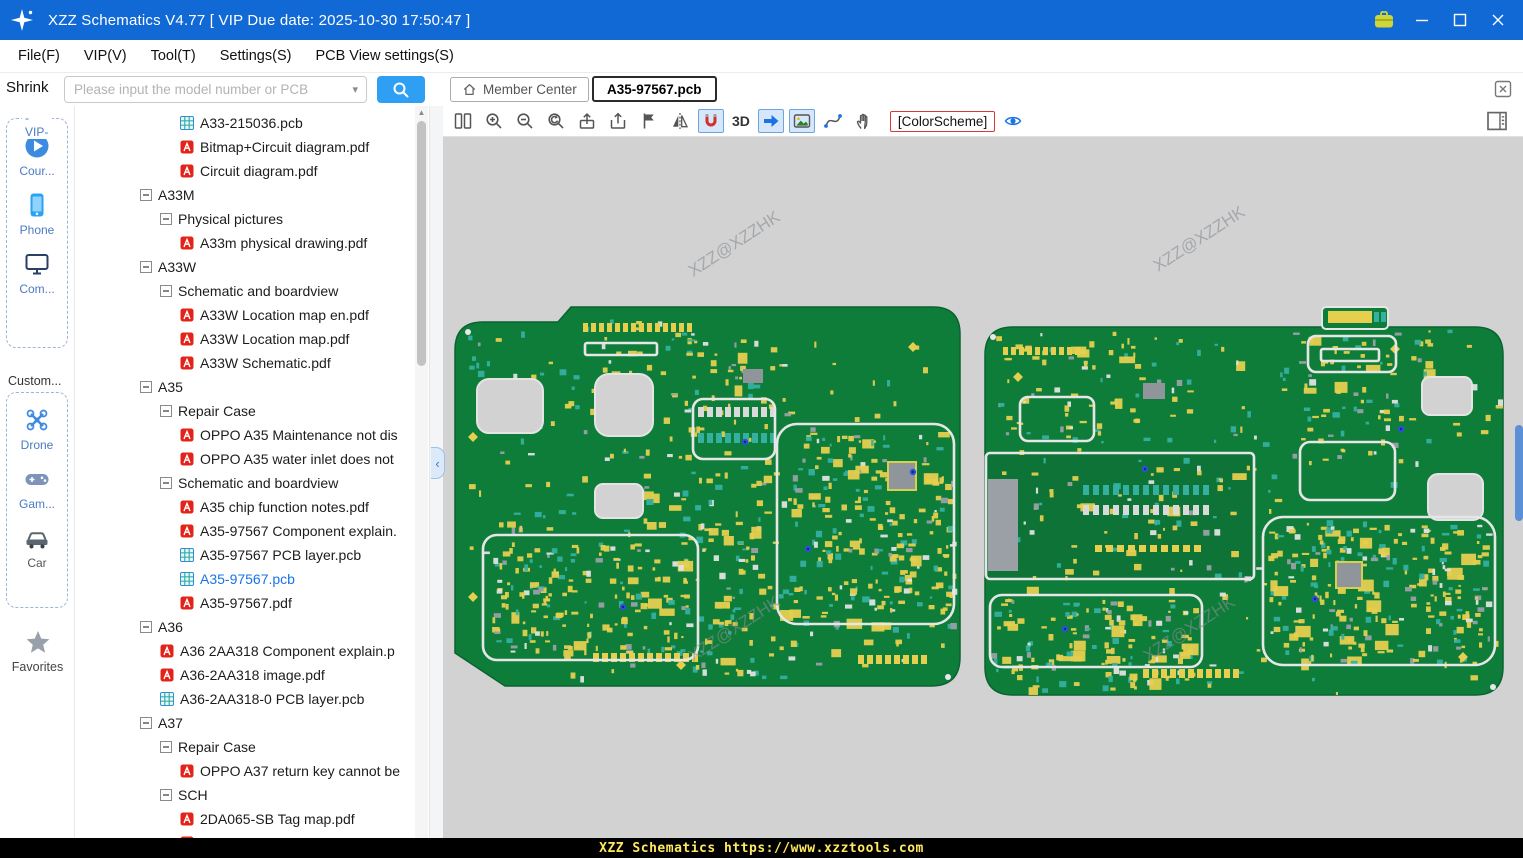 This screenshot has height=858, width=1523. I want to click on scroll-up-icon: ▲, so click(421, 114).